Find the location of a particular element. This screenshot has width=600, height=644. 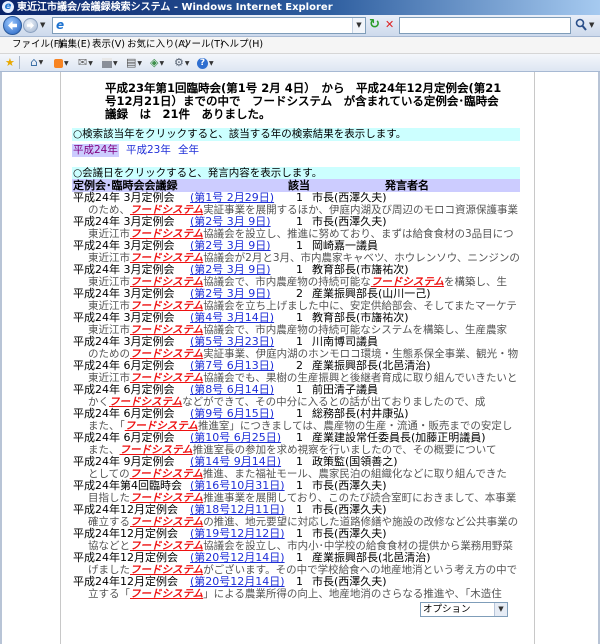

menu-favorites: お気に入り(A) is located at coordinates (157, 45).